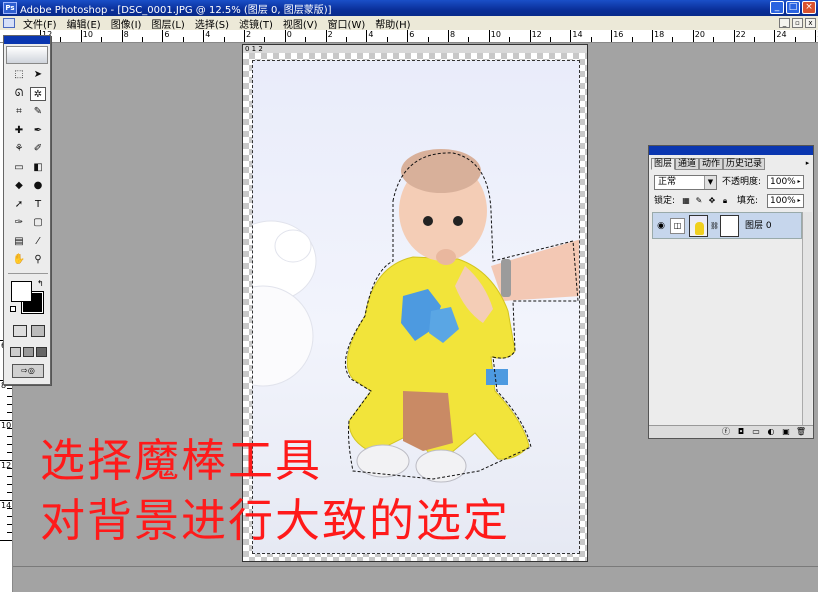 The height and width of the screenshot is (592, 818). Describe the element at coordinates (712, 201) in the screenshot. I see `lock-position-icon: ✥` at that location.